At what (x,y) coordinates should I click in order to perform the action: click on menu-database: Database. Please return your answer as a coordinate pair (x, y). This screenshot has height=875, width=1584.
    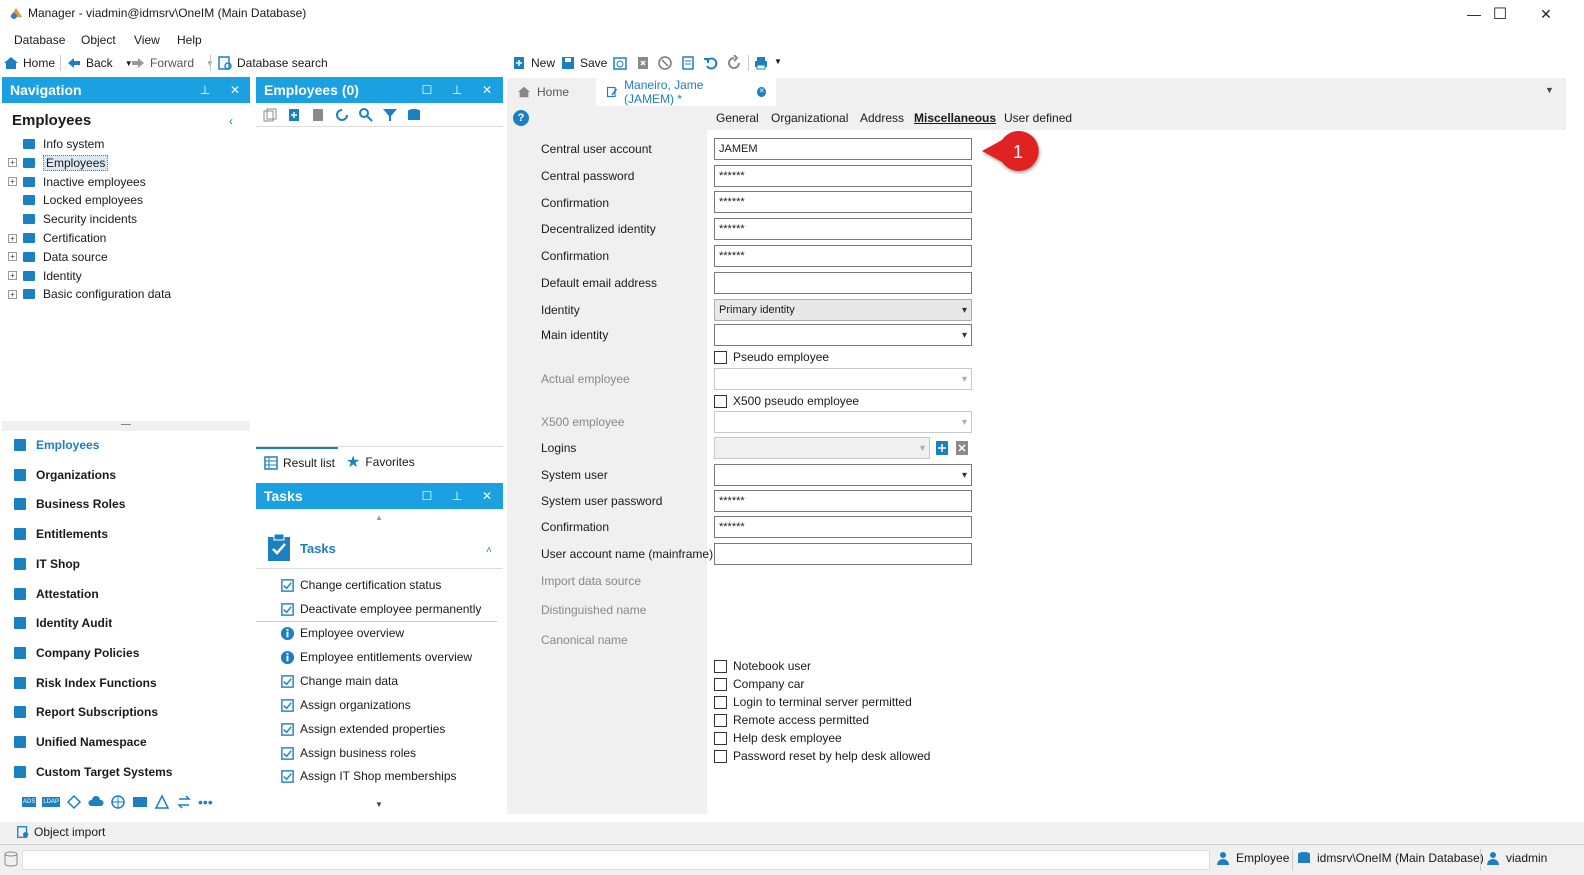
    Looking at the image, I should click on (39, 40).